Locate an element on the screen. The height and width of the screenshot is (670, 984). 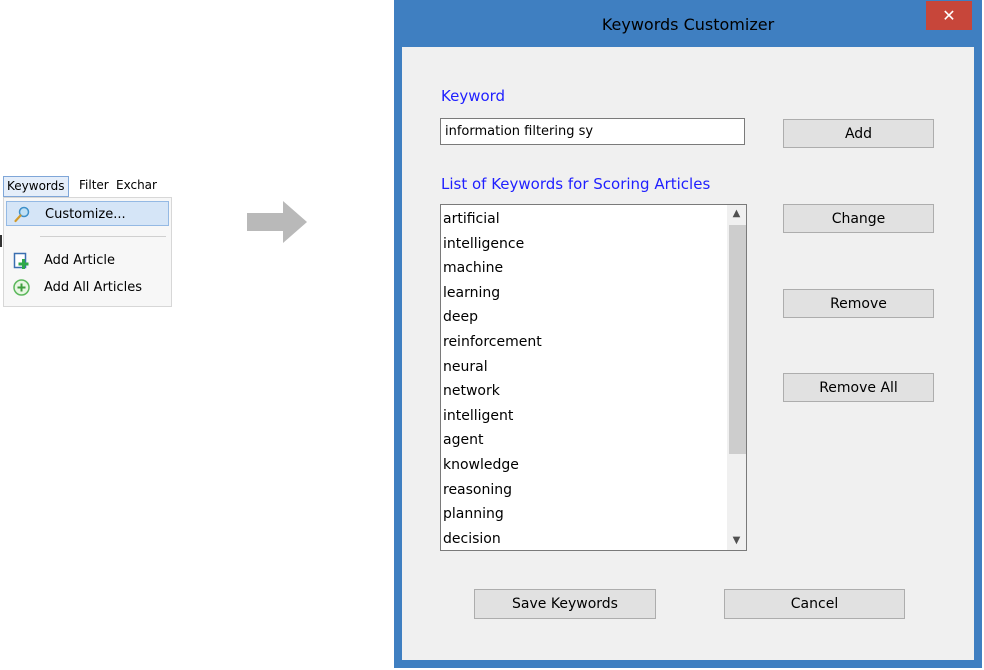
menubar: Keywords Filter Exchar is located at coordinates (87, 186).